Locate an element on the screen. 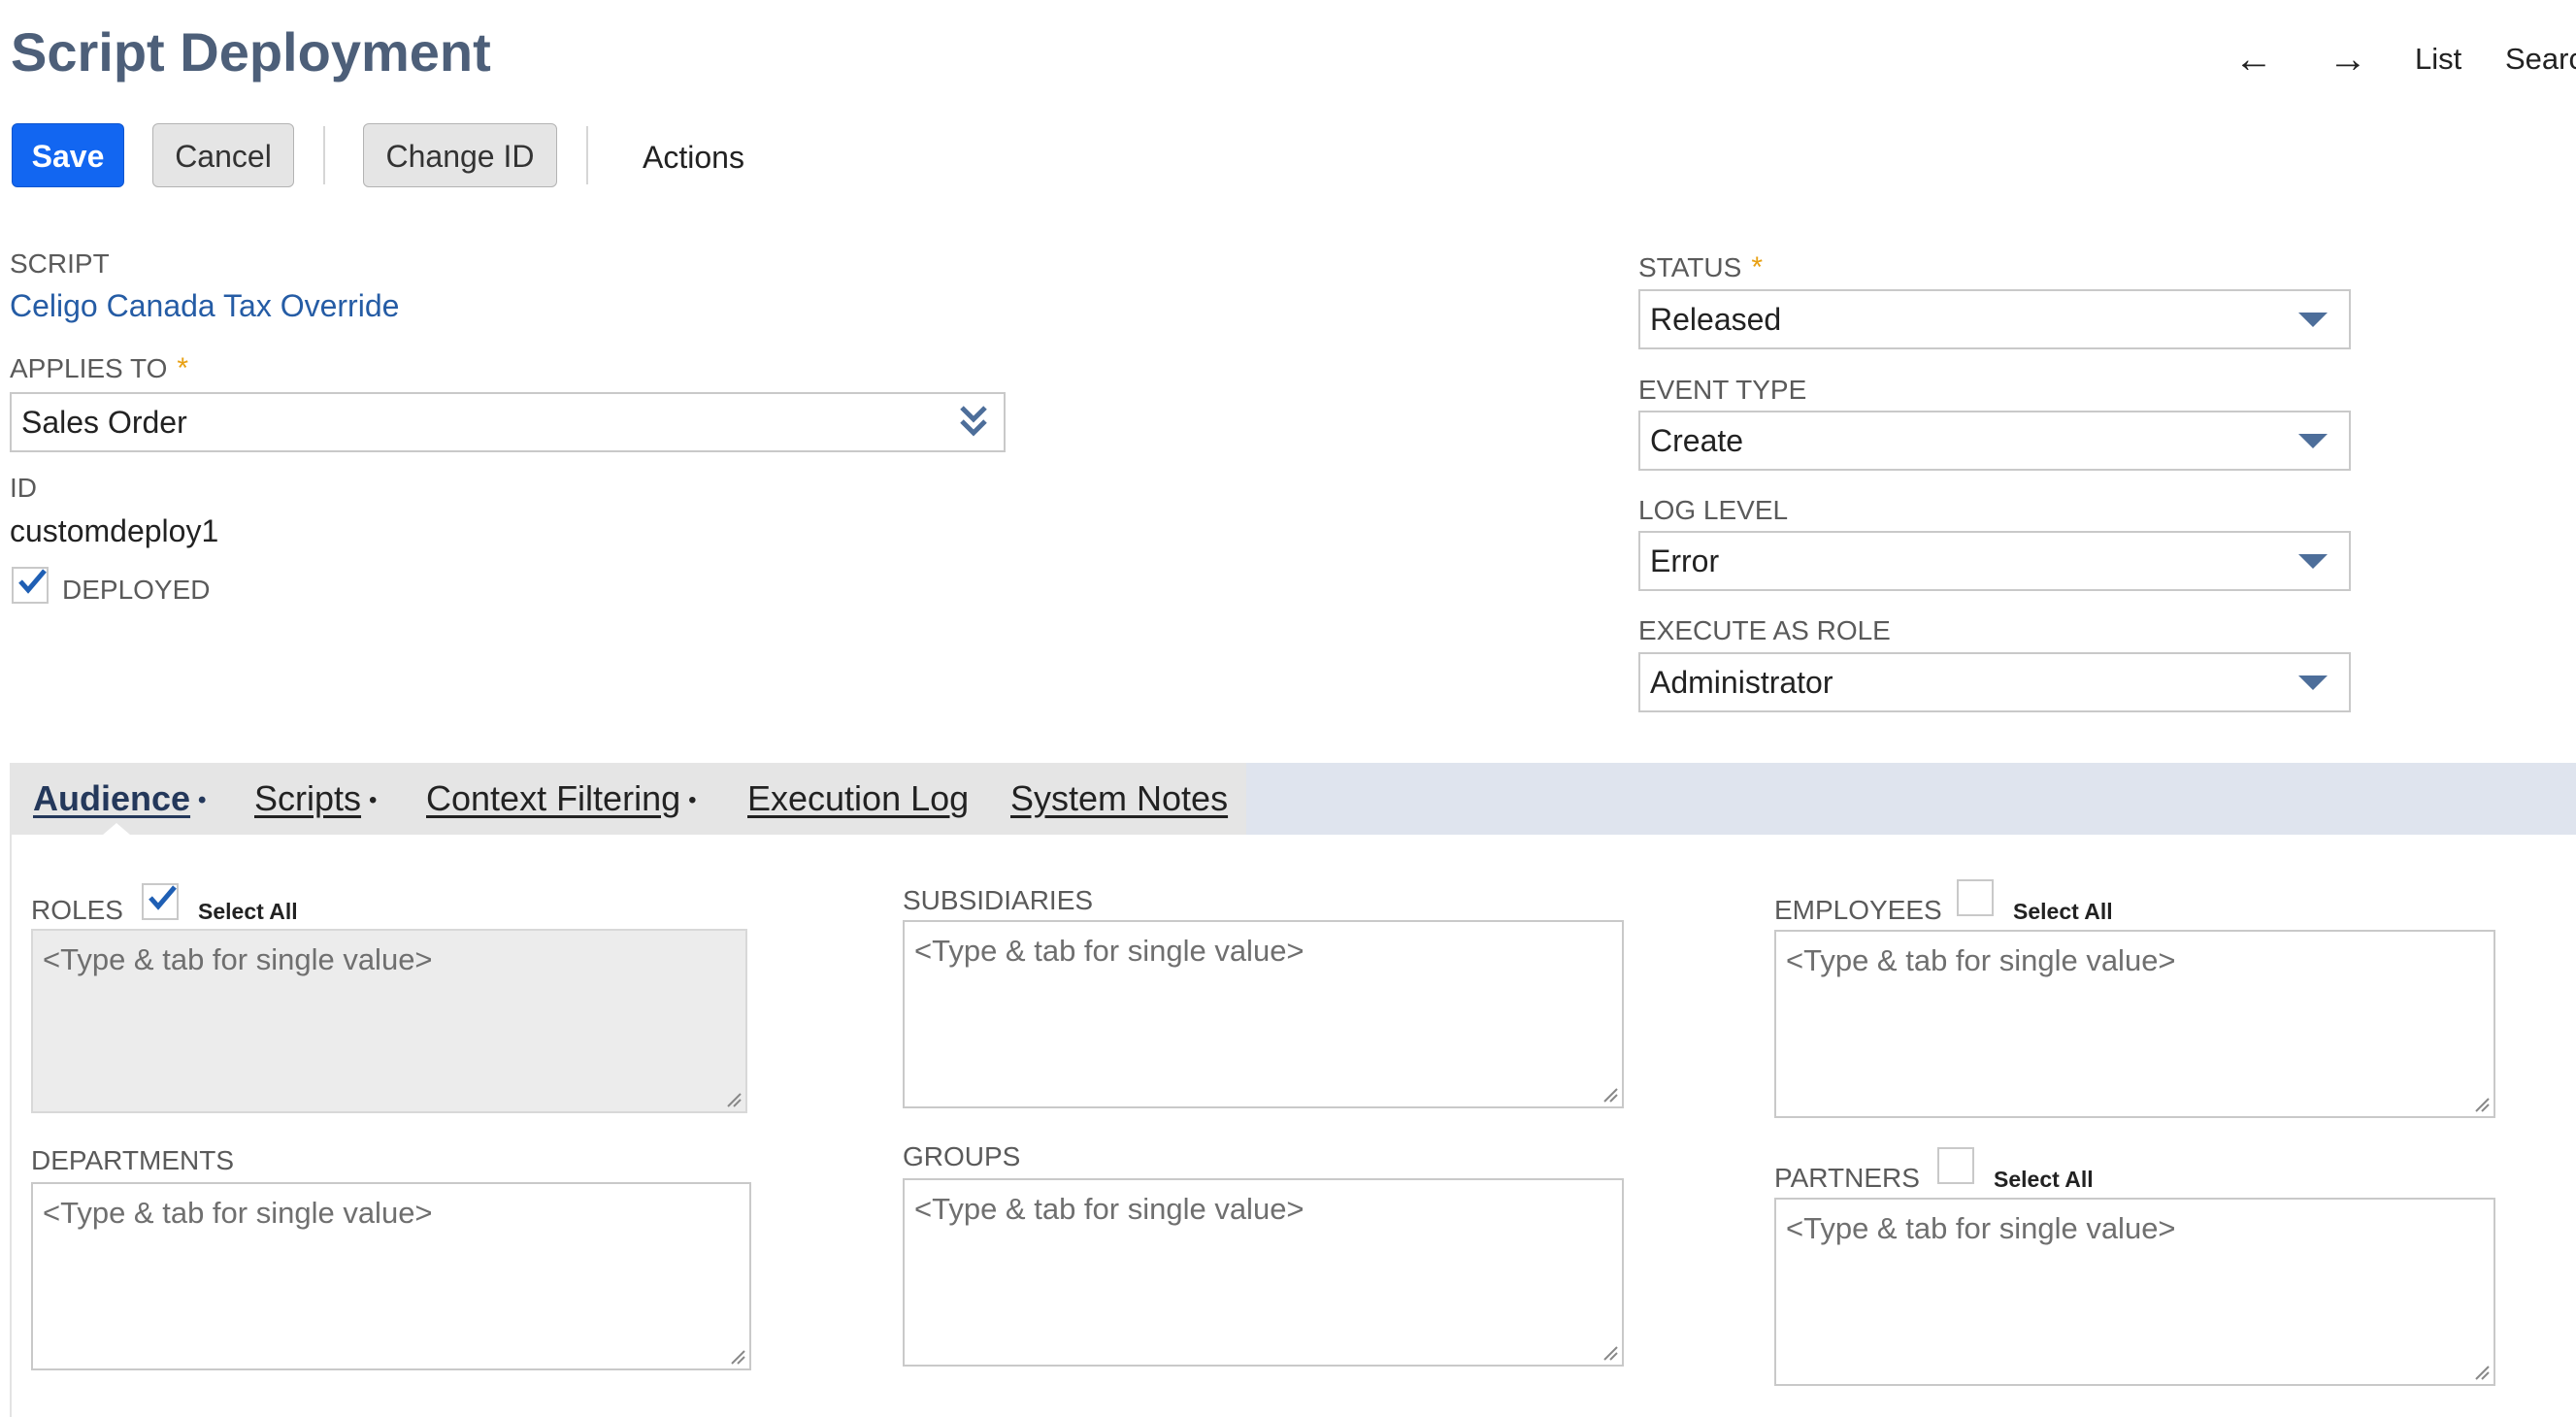  employees-multiselect: <Type & tab for single value> is located at coordinates (2135, 1024).